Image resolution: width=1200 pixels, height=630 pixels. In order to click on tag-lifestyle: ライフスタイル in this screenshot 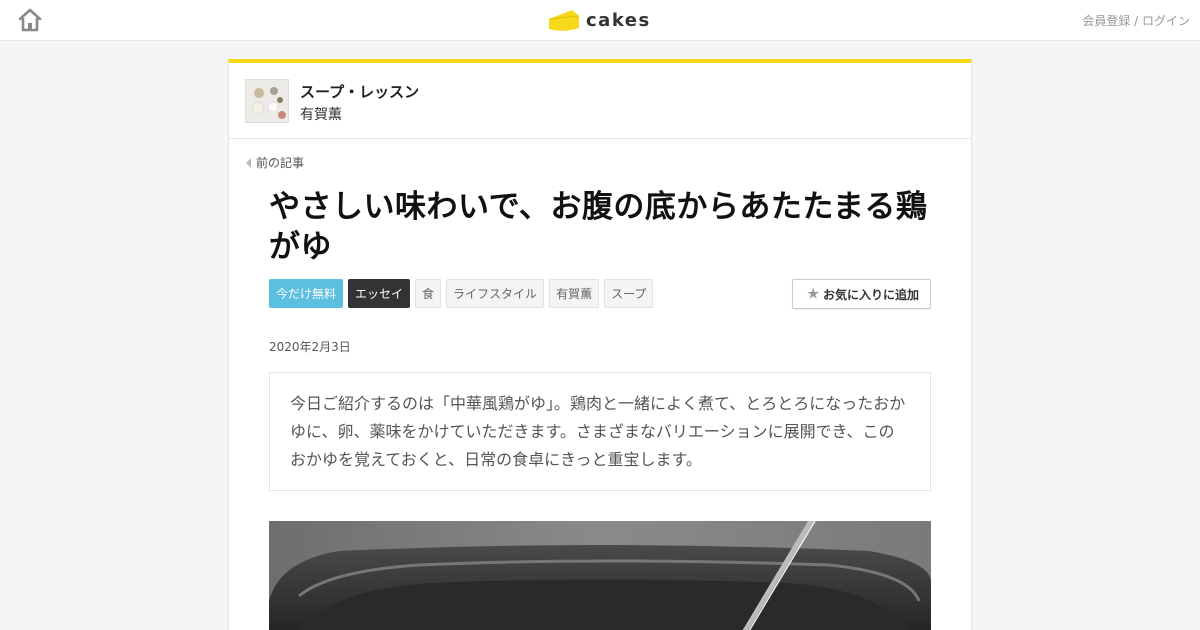, I will do `click(495, 293)`.